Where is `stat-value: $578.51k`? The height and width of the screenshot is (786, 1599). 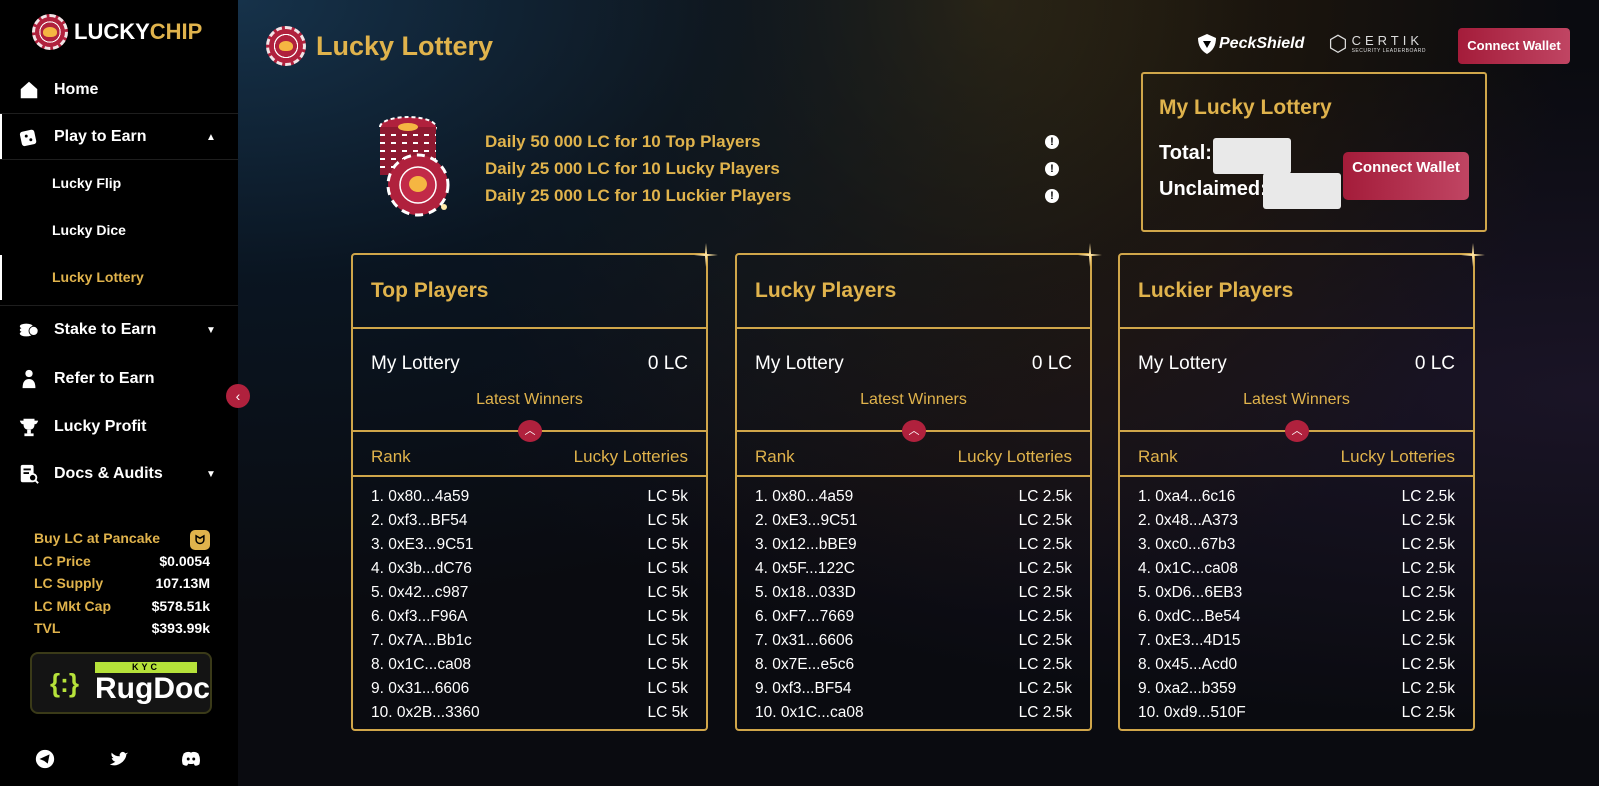
stat-value: $578.51k is located at coordinates (180, 605).